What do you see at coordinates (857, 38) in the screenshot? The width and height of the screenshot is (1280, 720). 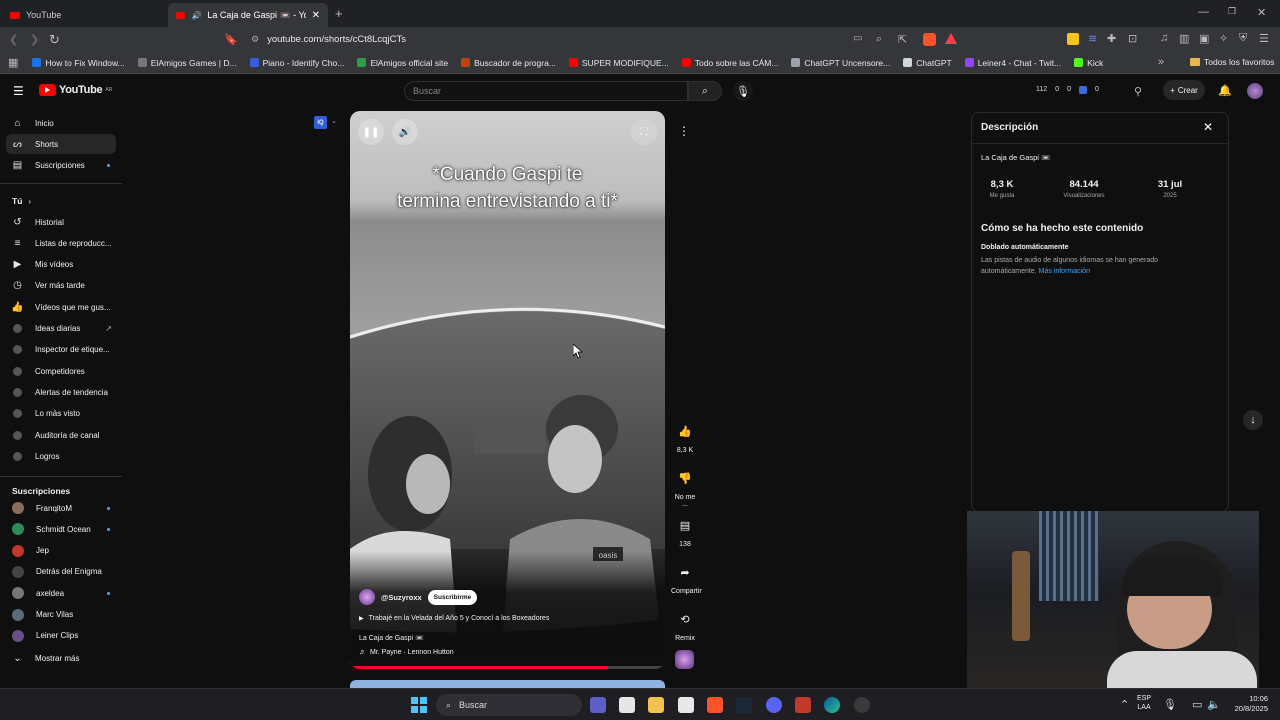 I see `cast-icon: ▭` at bounding box center [857, 38].